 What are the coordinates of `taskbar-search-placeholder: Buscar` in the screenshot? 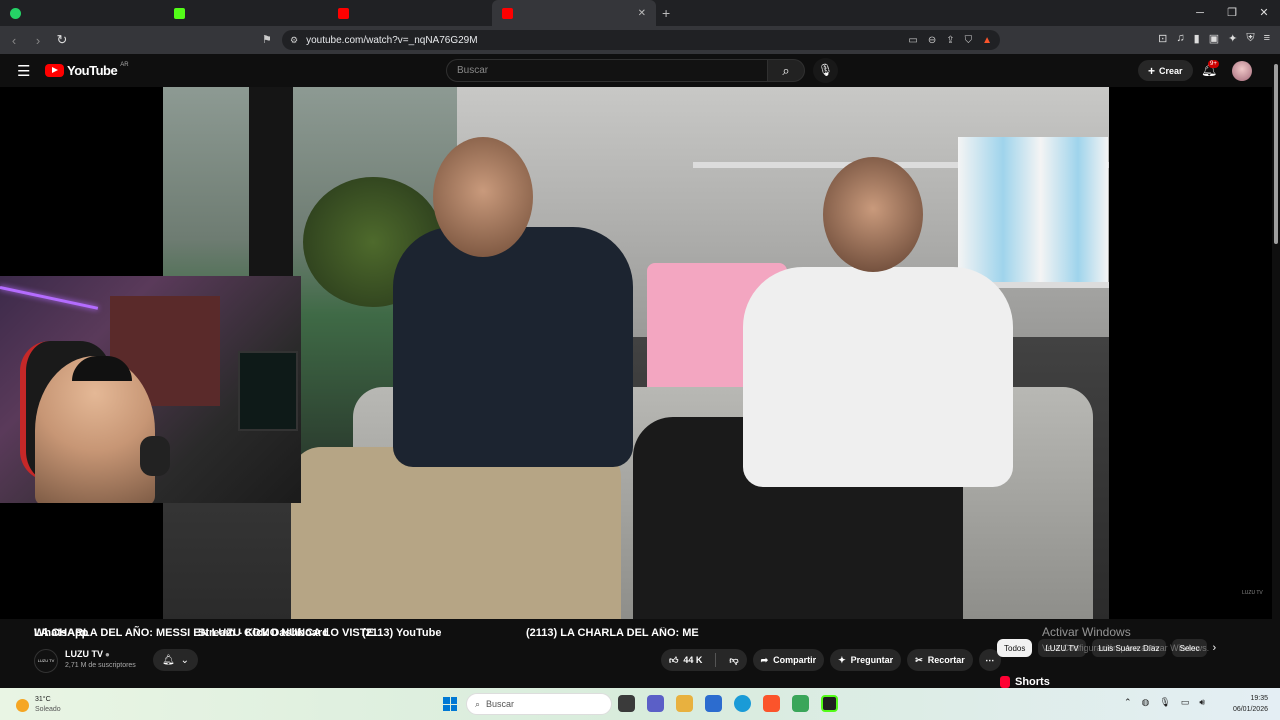 It's located at (500, 704).